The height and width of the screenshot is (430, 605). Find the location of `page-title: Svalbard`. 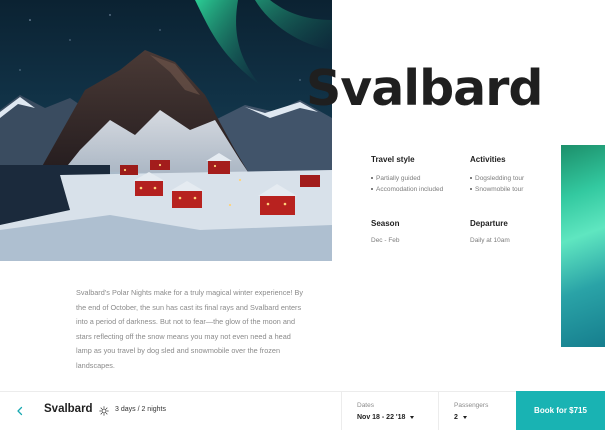

page-title: Svalbard is located at coordinates (424, 88).